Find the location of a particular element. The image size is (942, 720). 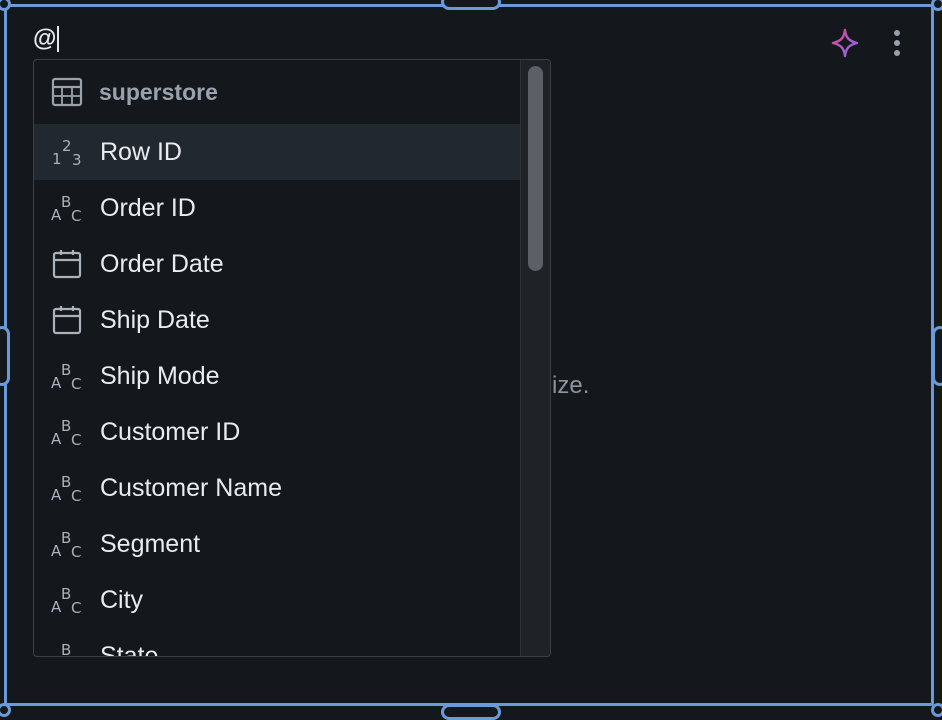

list-item-order-id: A B C Order ID is located at coordinates (277, 208).